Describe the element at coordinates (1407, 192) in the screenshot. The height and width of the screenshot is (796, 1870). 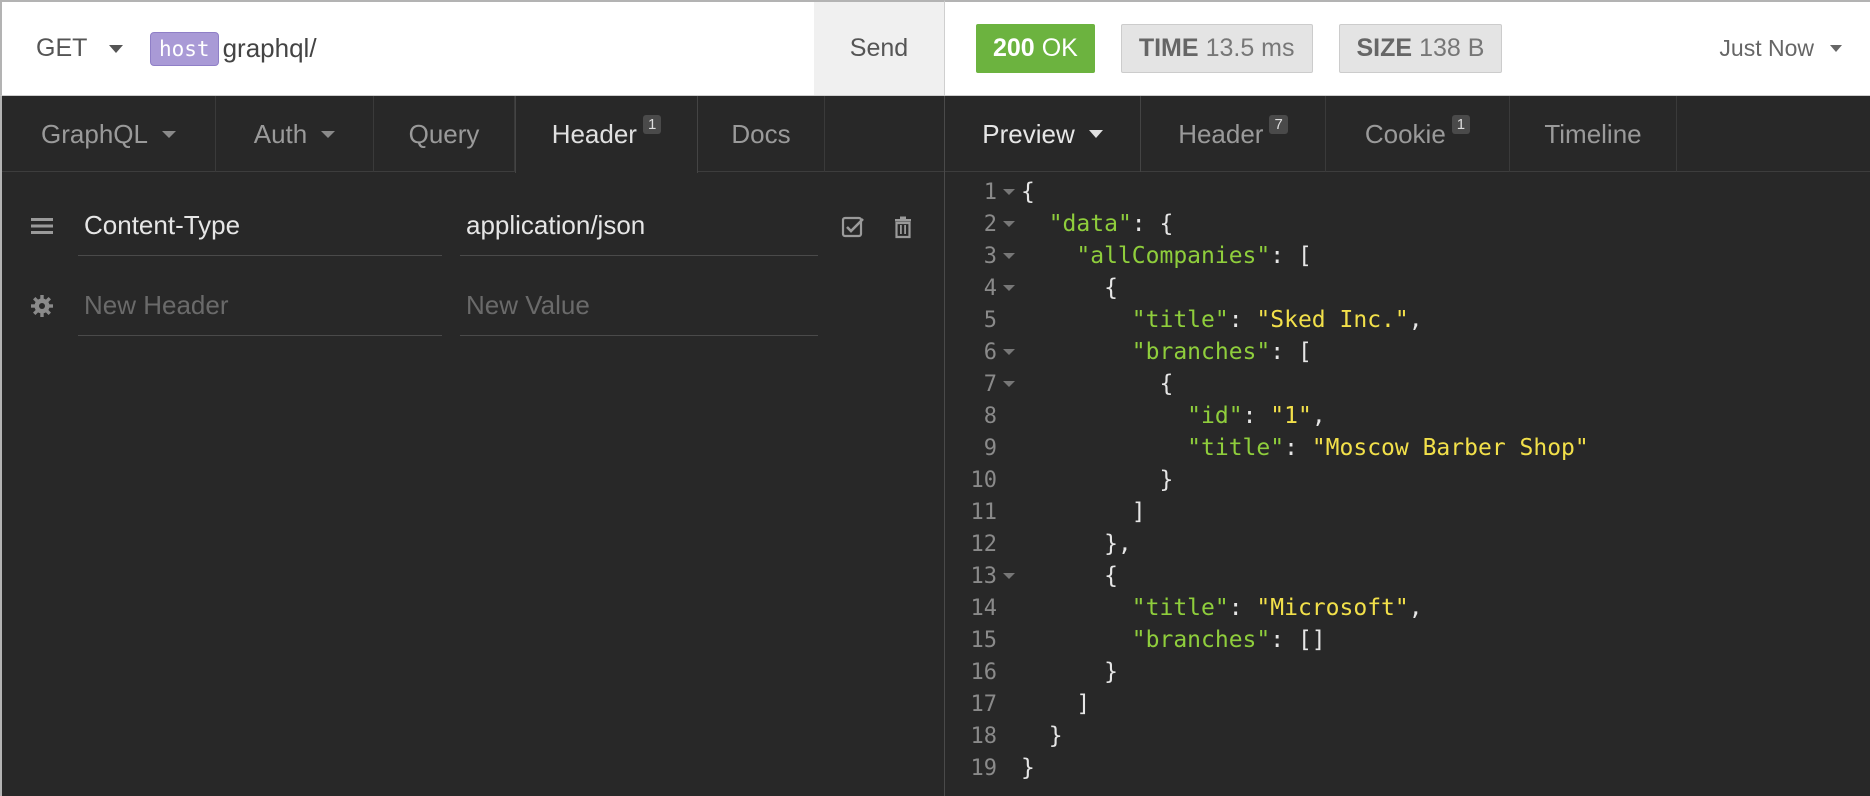
I see `code-line: 1{` at that location.